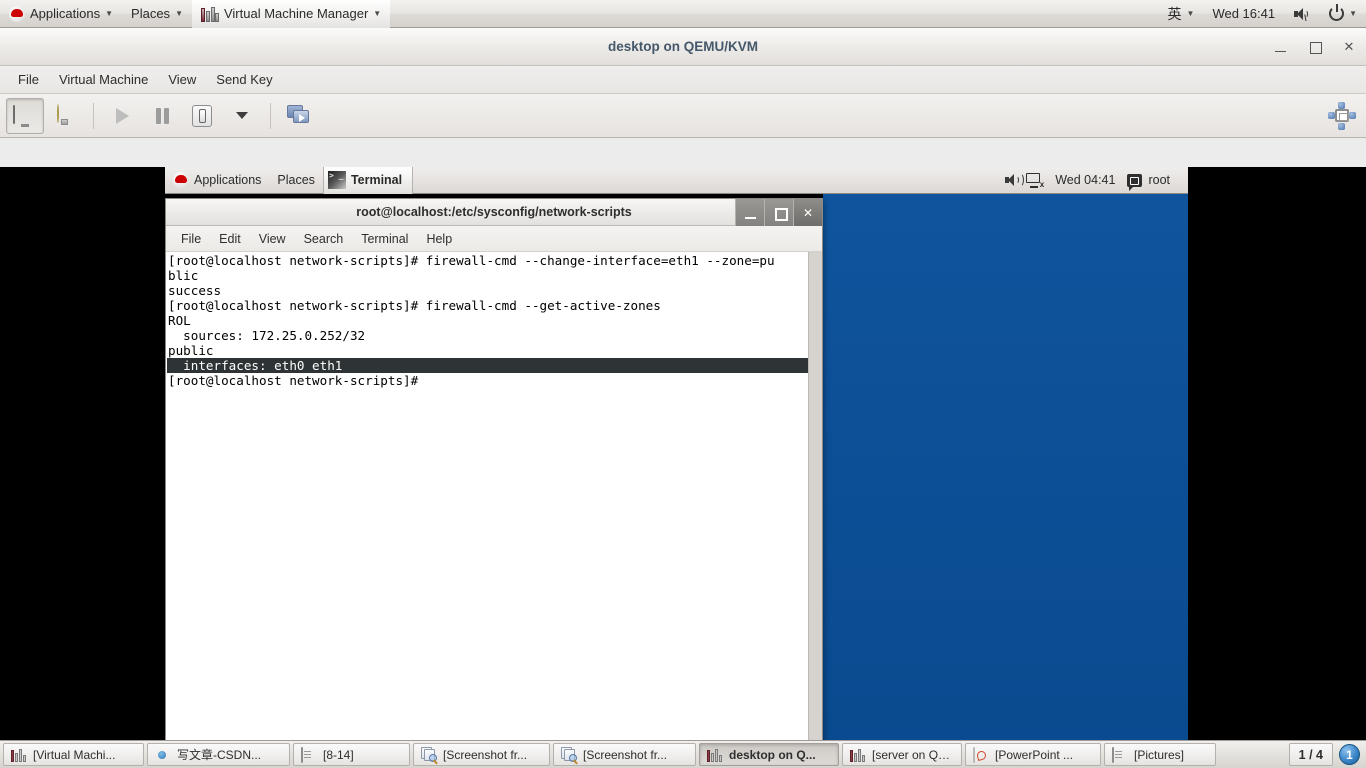 Image resolution: width=1366 pixels, height=768 pixels. What do you see at coordinates (195, 290) in the screenshot?
I see `terminal-line: success` at bounding box center [195, 290].